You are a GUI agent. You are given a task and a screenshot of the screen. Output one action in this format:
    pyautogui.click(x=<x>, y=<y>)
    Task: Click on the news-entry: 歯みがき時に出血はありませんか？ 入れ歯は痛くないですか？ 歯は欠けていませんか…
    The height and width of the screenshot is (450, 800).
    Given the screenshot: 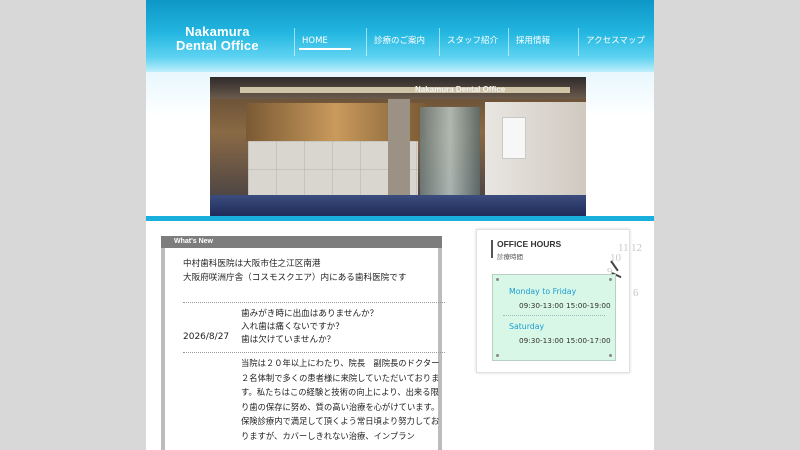 What is the action you would take?
    pyautogui.click(x=309, y=327)
    